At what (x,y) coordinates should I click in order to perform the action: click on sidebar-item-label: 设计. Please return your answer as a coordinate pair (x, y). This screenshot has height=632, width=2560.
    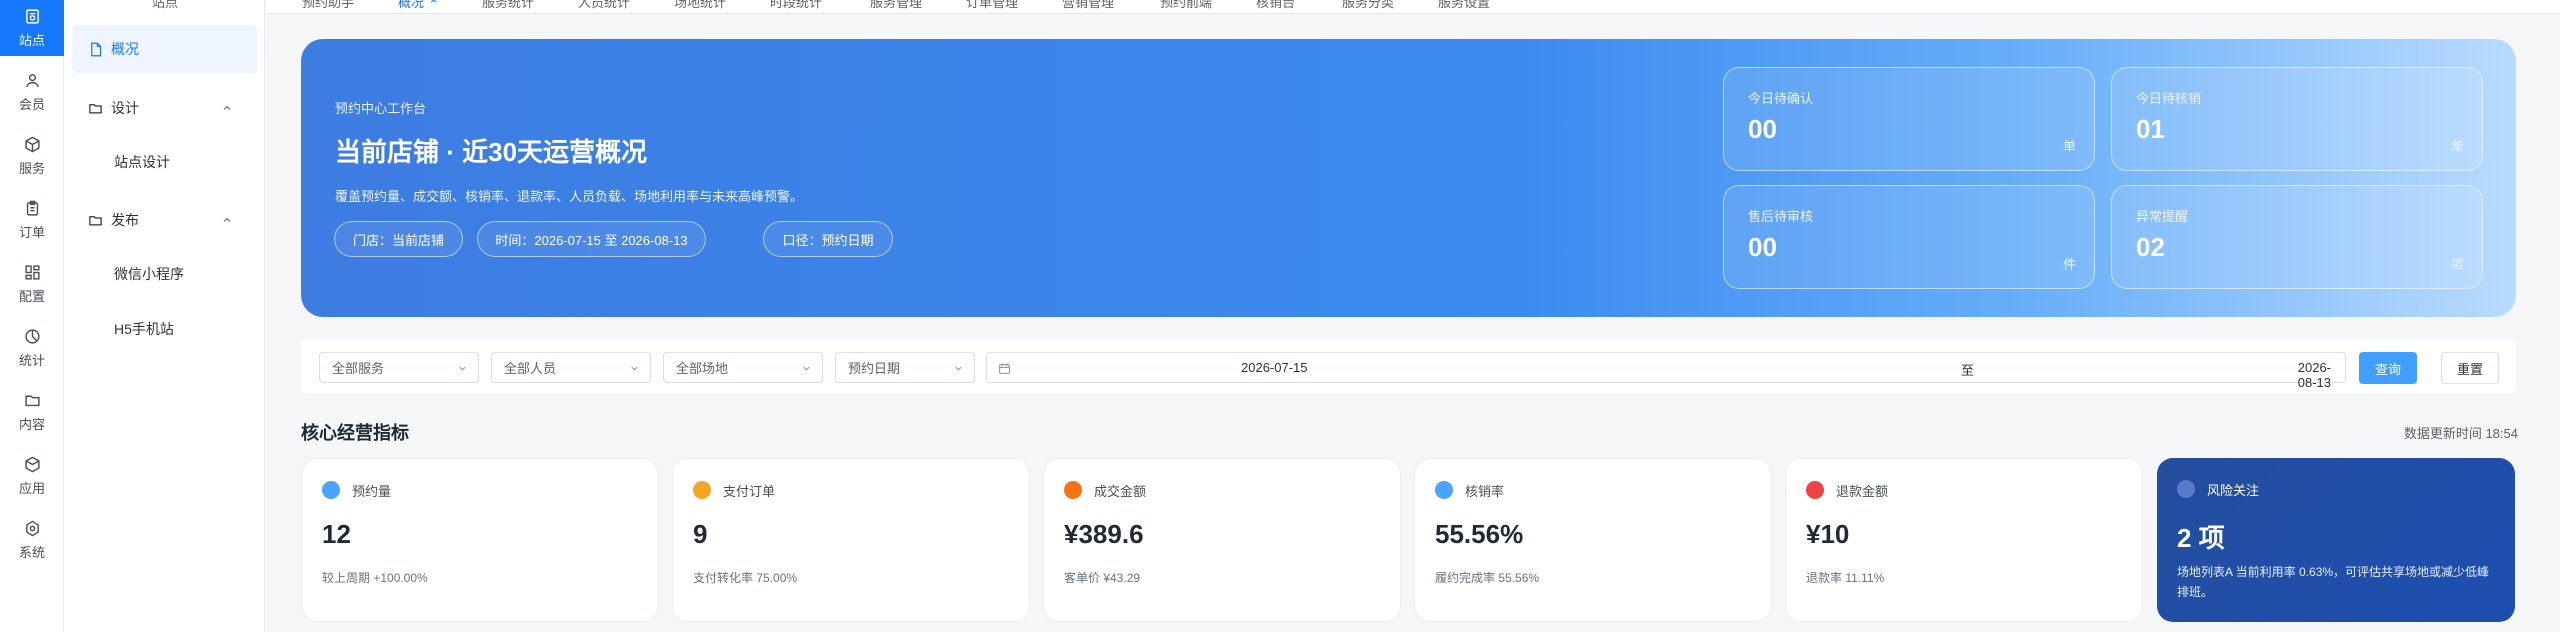
    Looking at the image, I should click on (125, 108).